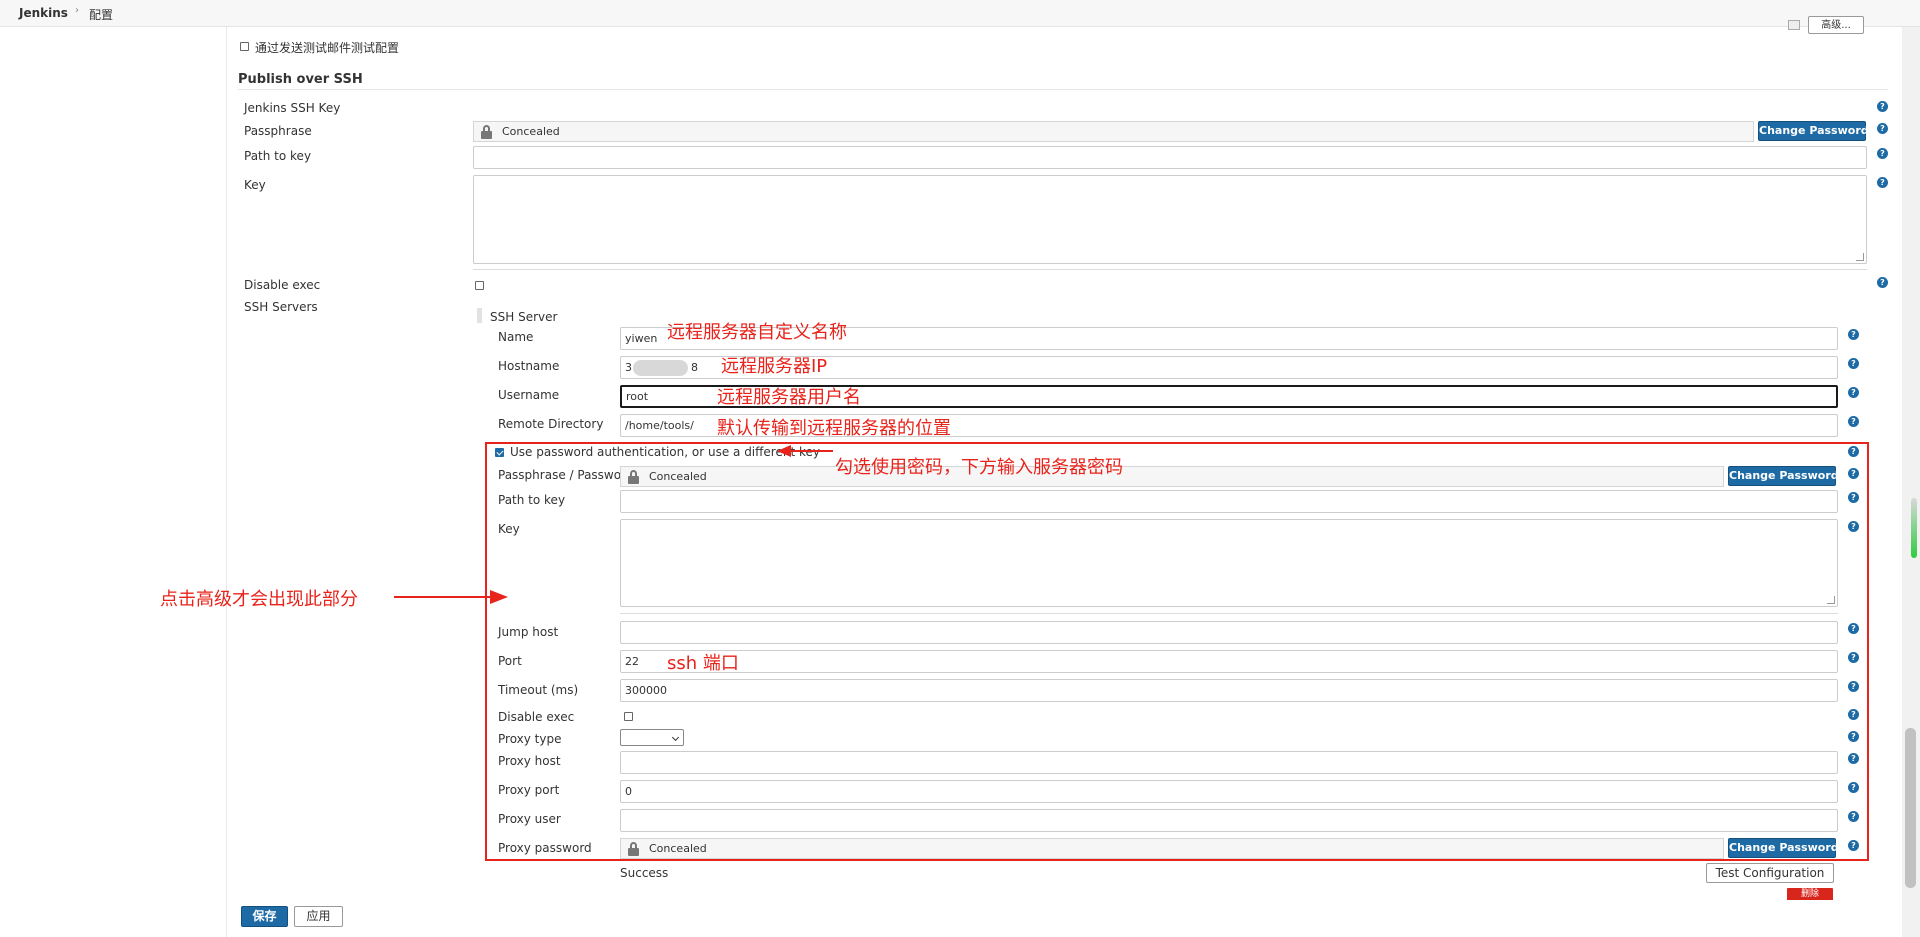 Image resolution: width=1920 pixels, height=937 pixels. I want to click on test-configuration-button: Test Configuration, so click(1770, 873).